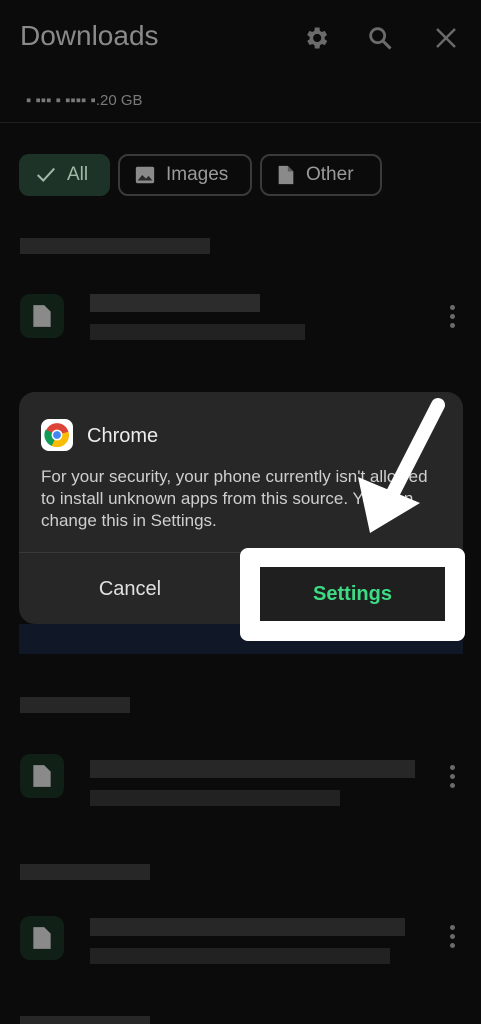  Describe the element at coordinates (286, 175) in the screenshot. I see `document-icon` at that location.